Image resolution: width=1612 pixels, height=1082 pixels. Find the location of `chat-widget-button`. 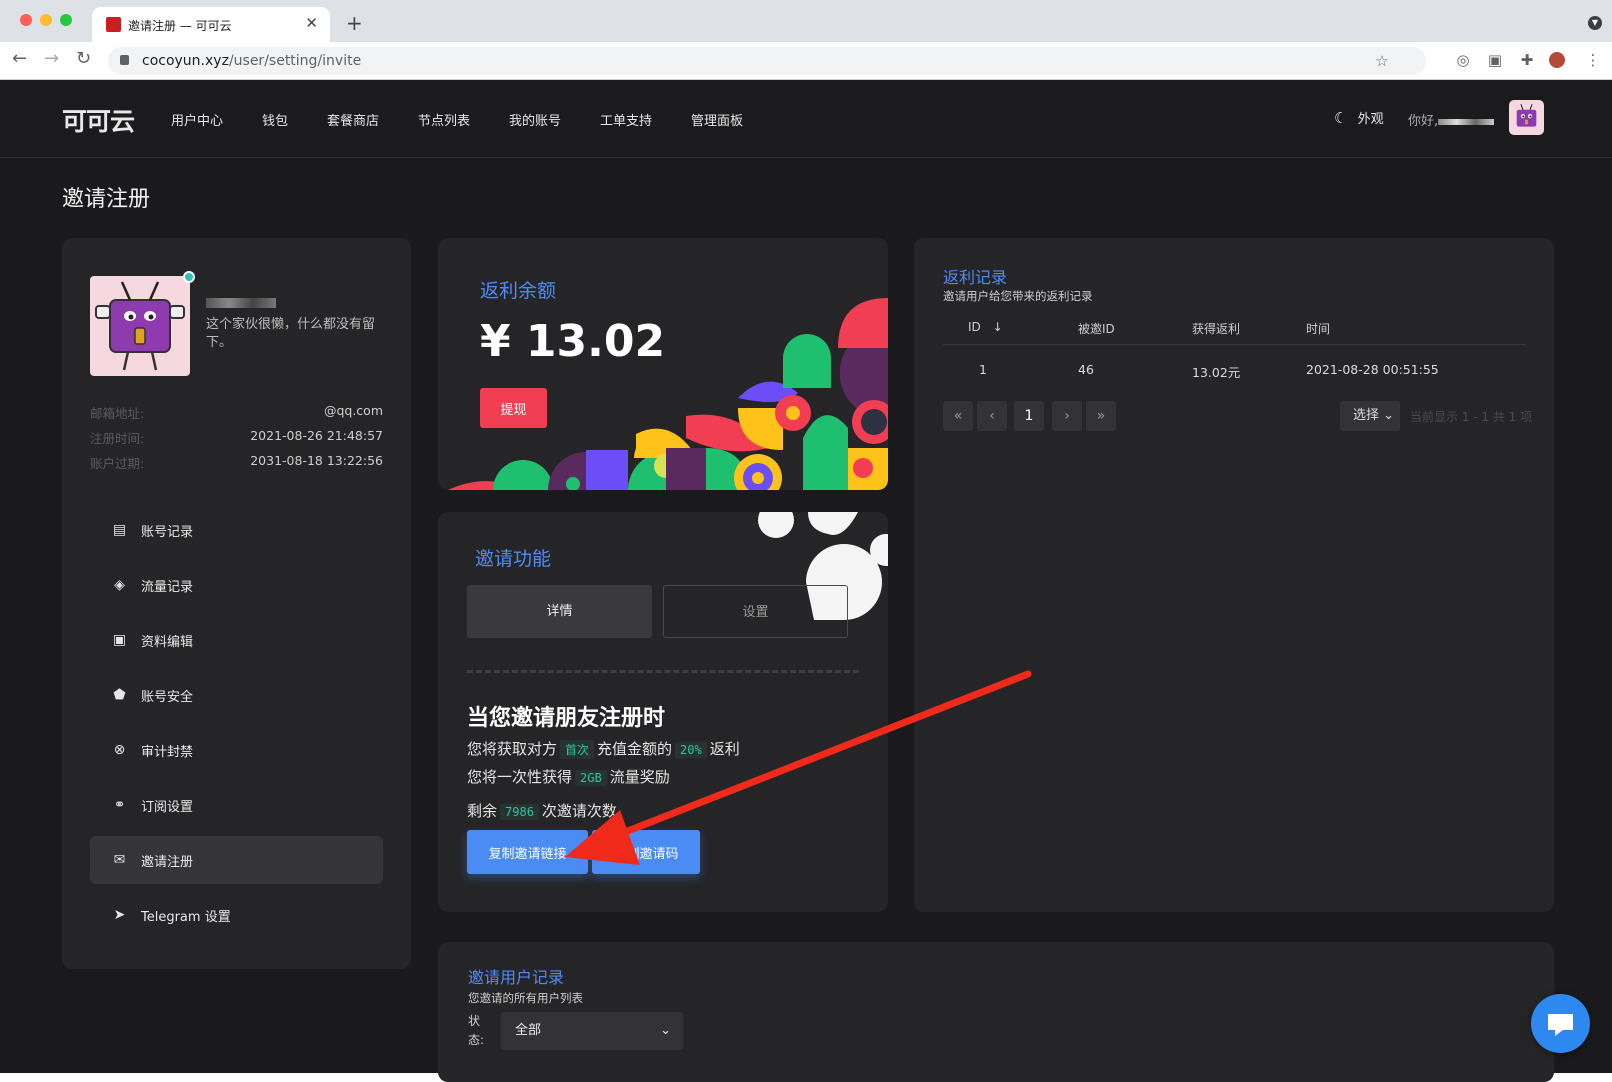

chat-widget-button is located at coordinates (1560, 1023).